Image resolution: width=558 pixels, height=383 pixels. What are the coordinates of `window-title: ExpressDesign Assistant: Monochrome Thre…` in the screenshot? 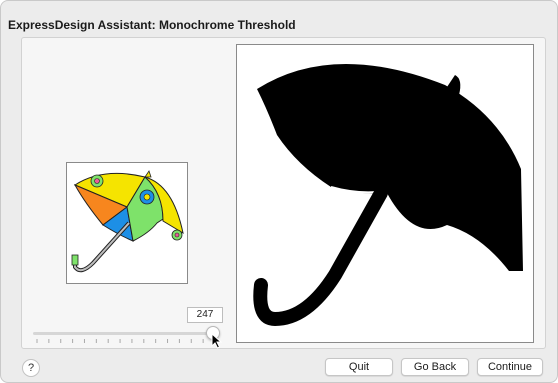 It's located at (152, 25).